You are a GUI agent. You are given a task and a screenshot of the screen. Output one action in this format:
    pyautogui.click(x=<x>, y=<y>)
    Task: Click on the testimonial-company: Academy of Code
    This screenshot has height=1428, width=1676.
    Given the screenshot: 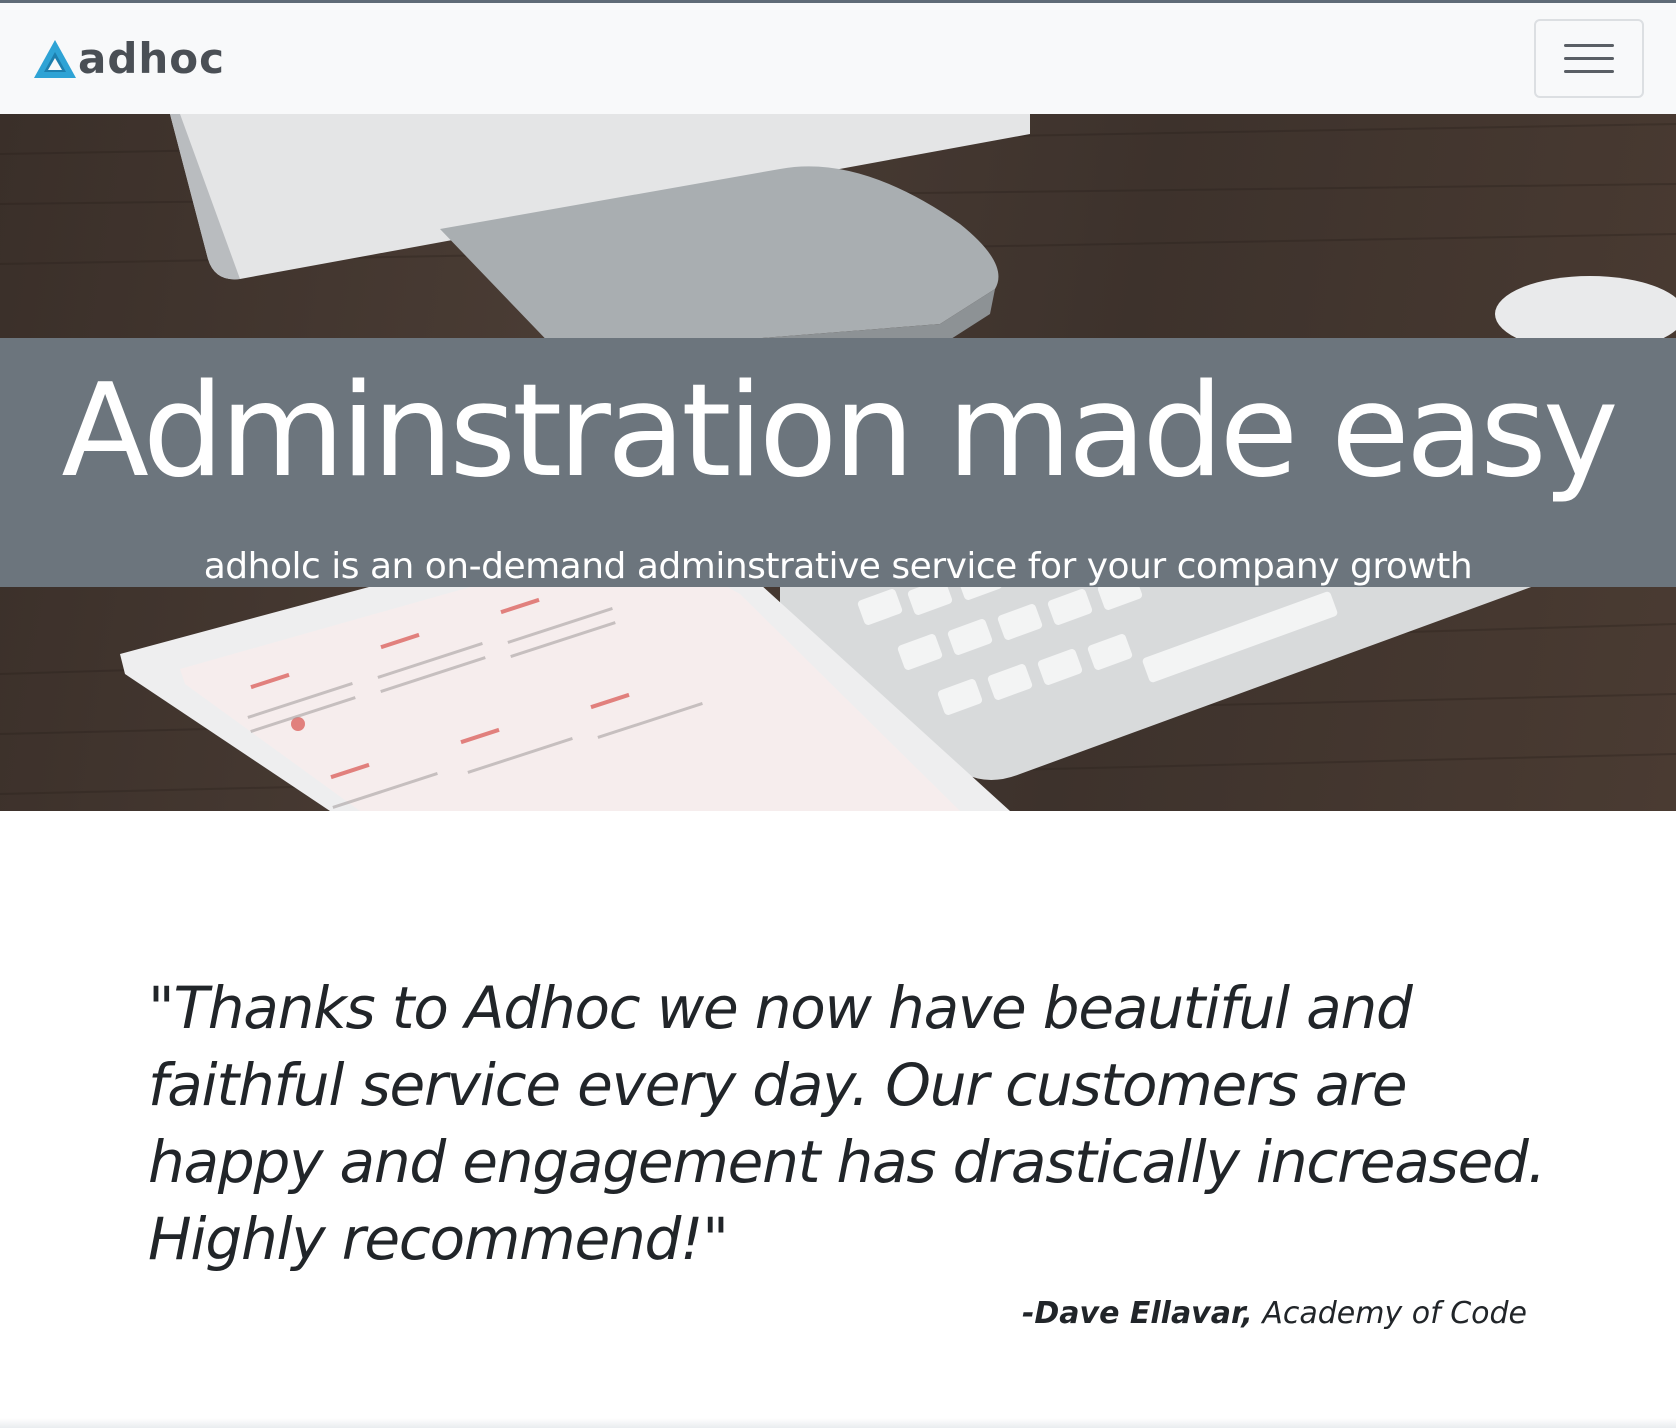 What is the action you would take?
    pyautogui.click(x=1394, y=1313)
    